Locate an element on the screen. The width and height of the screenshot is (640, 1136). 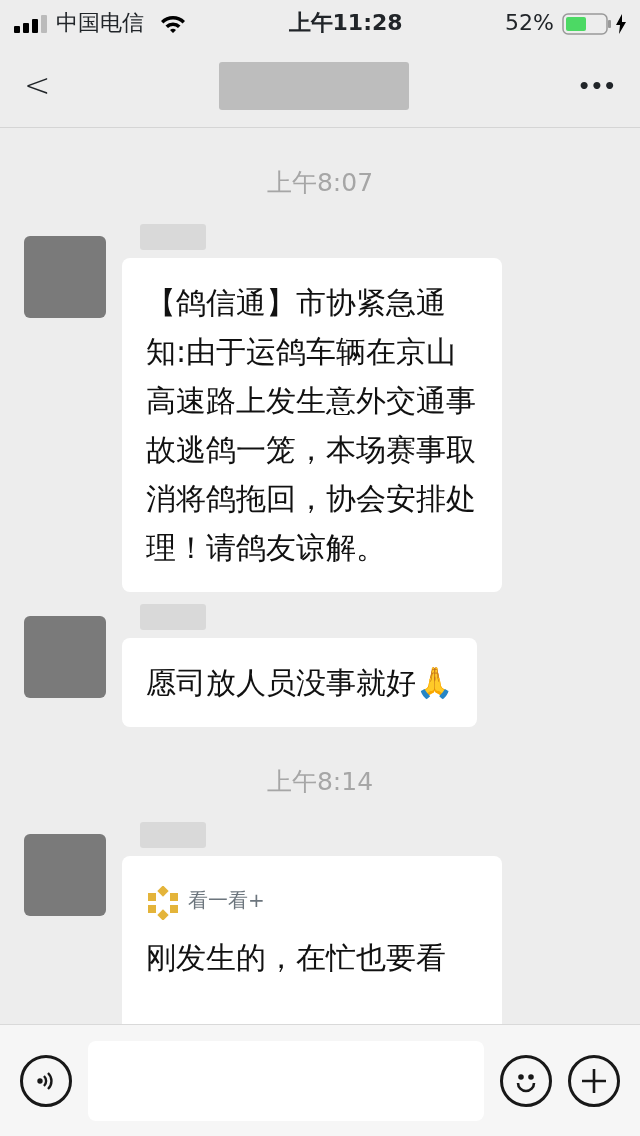
more-button: ••• is located at coordinates (596, 85).